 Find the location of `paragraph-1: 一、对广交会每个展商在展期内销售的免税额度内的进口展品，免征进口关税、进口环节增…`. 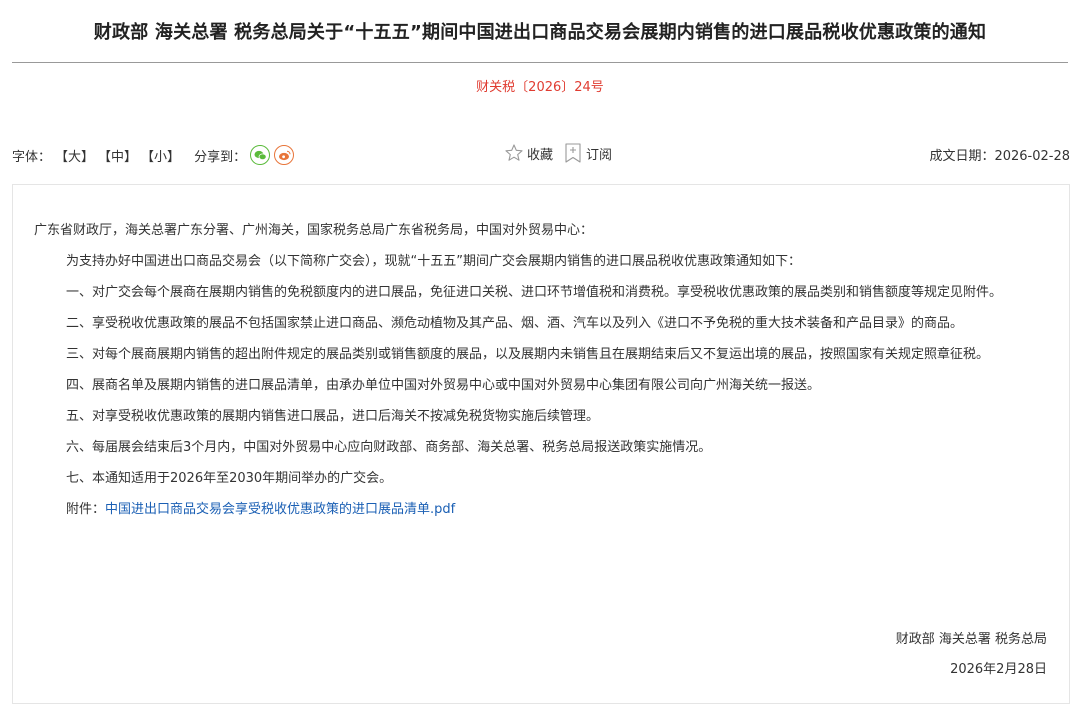

paragraph-1: 一、对广交会每个展商在展期内销售的免税额度内的进口展品，免征进口关税、进口环节增… is located at coordinates (534, 292).